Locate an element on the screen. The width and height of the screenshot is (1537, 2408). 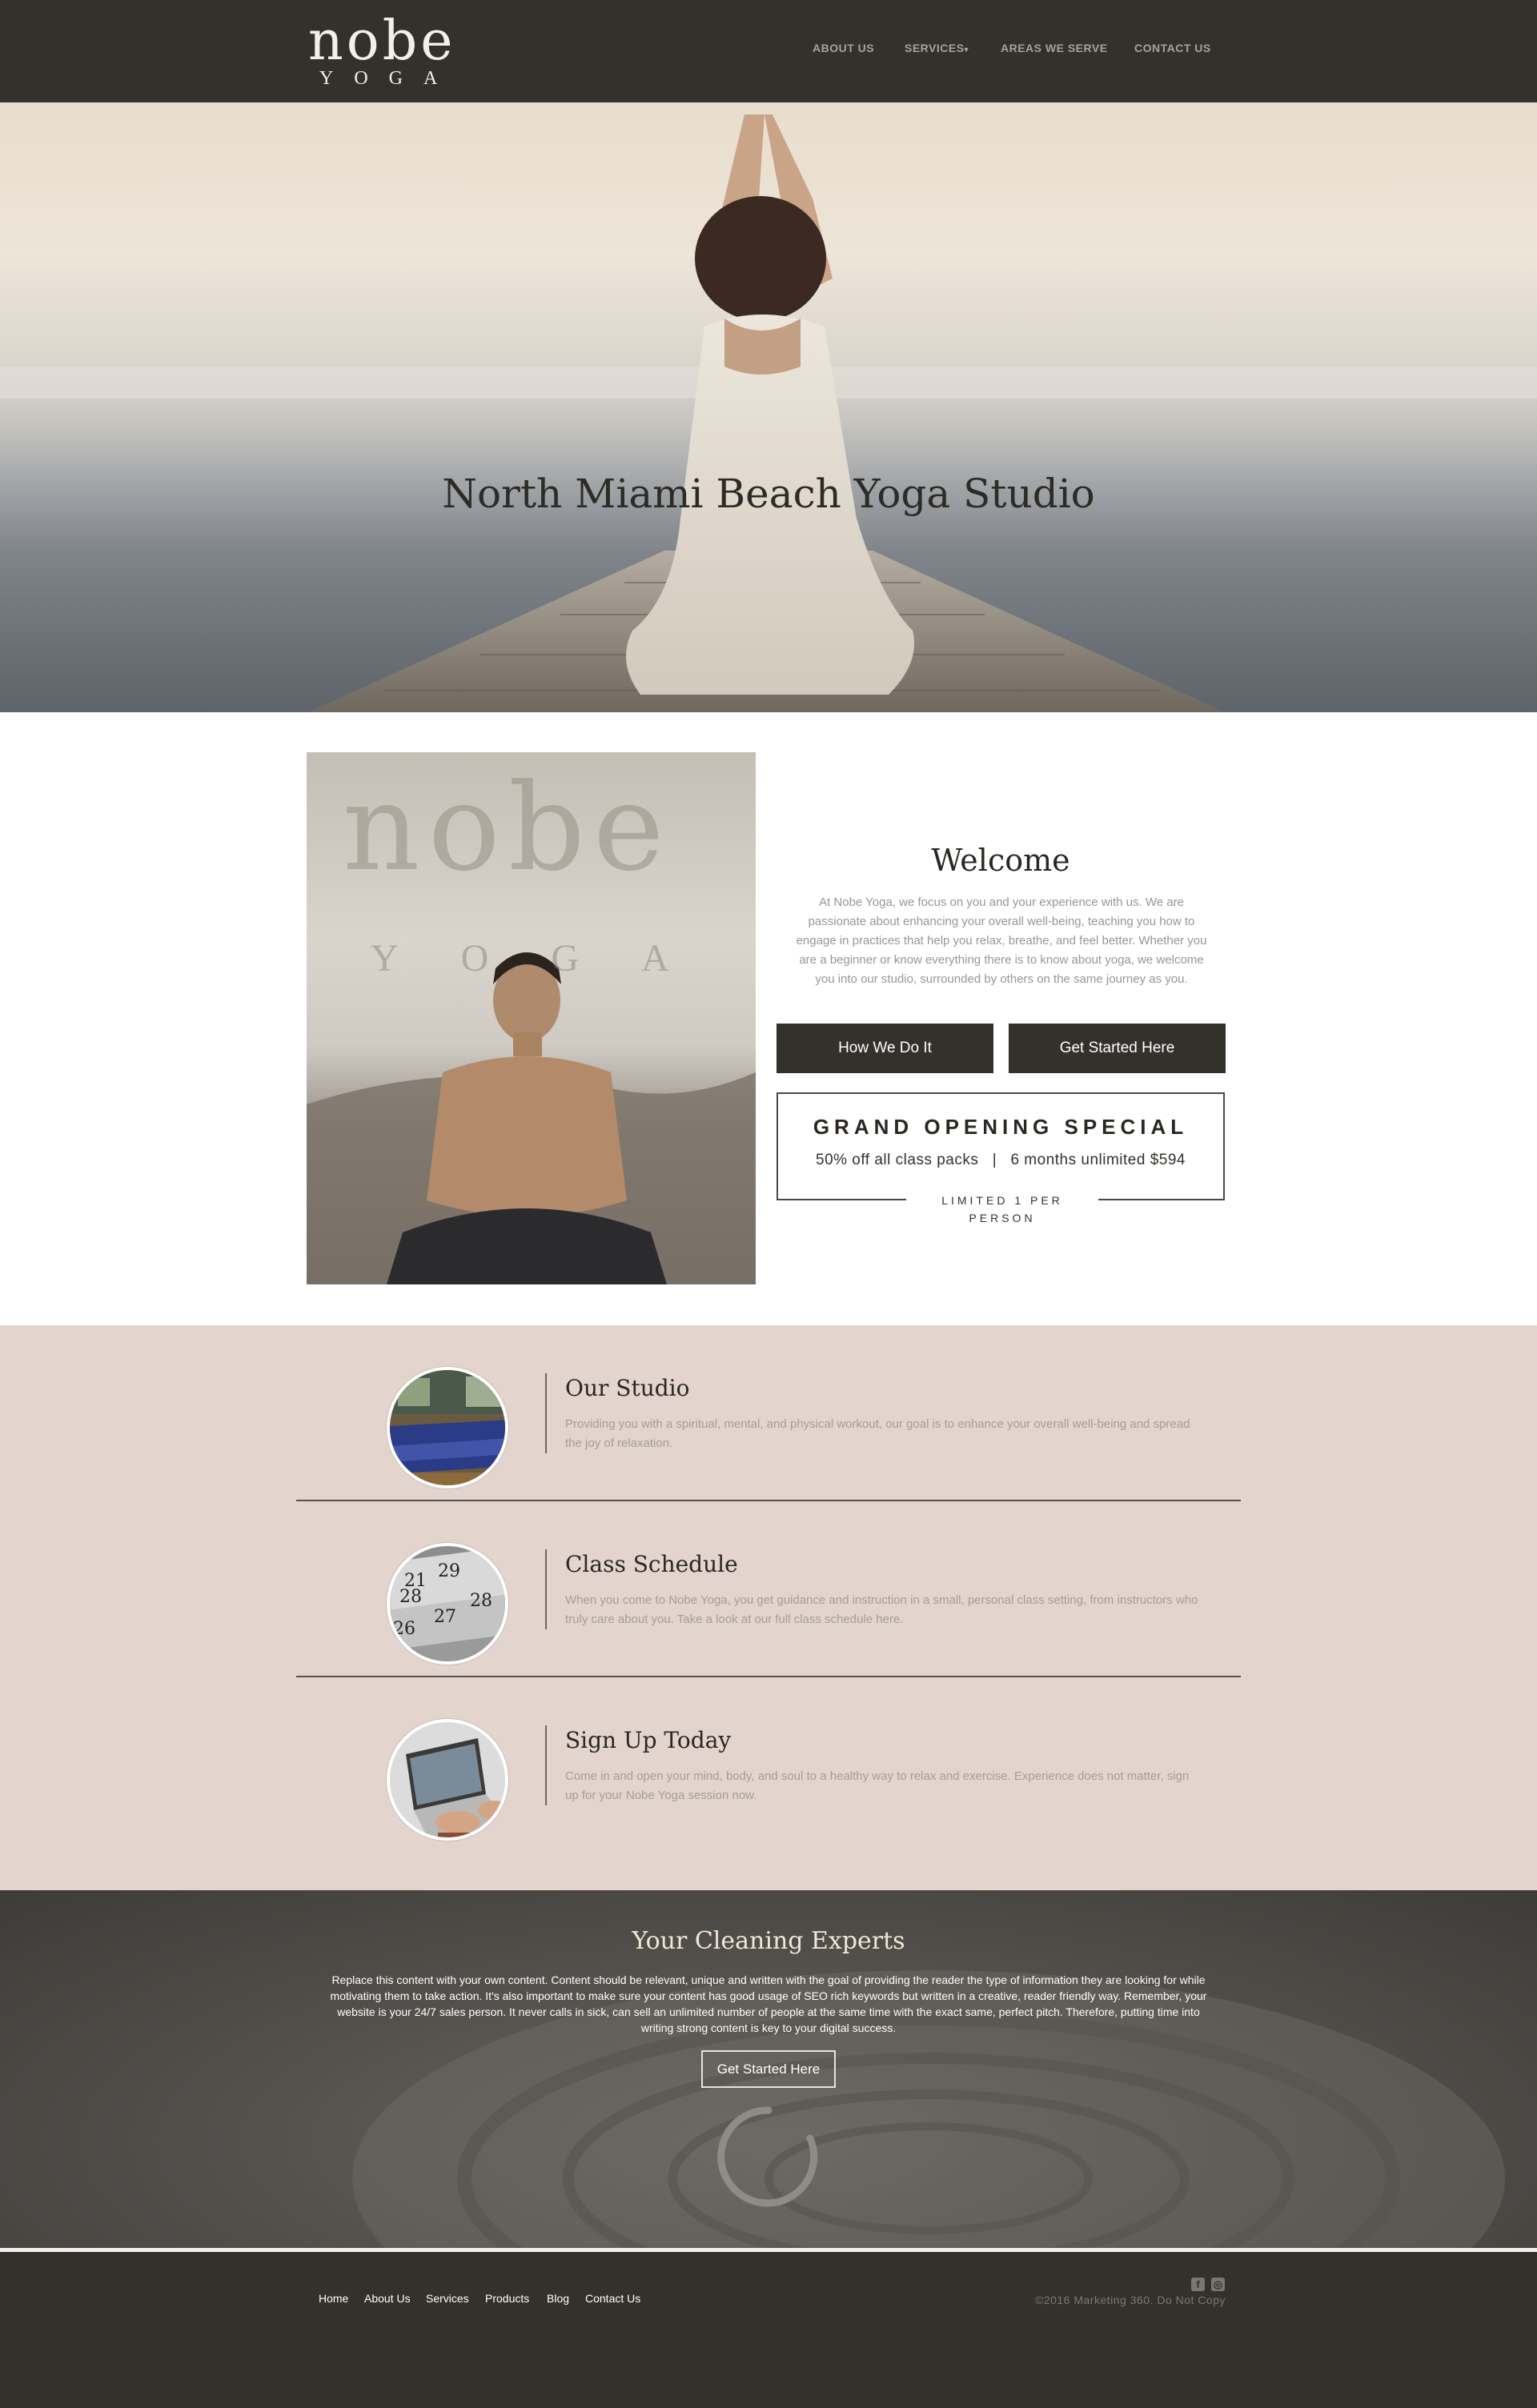
get-started-button: Get Started Here is located at coordinates (1118, 1048).